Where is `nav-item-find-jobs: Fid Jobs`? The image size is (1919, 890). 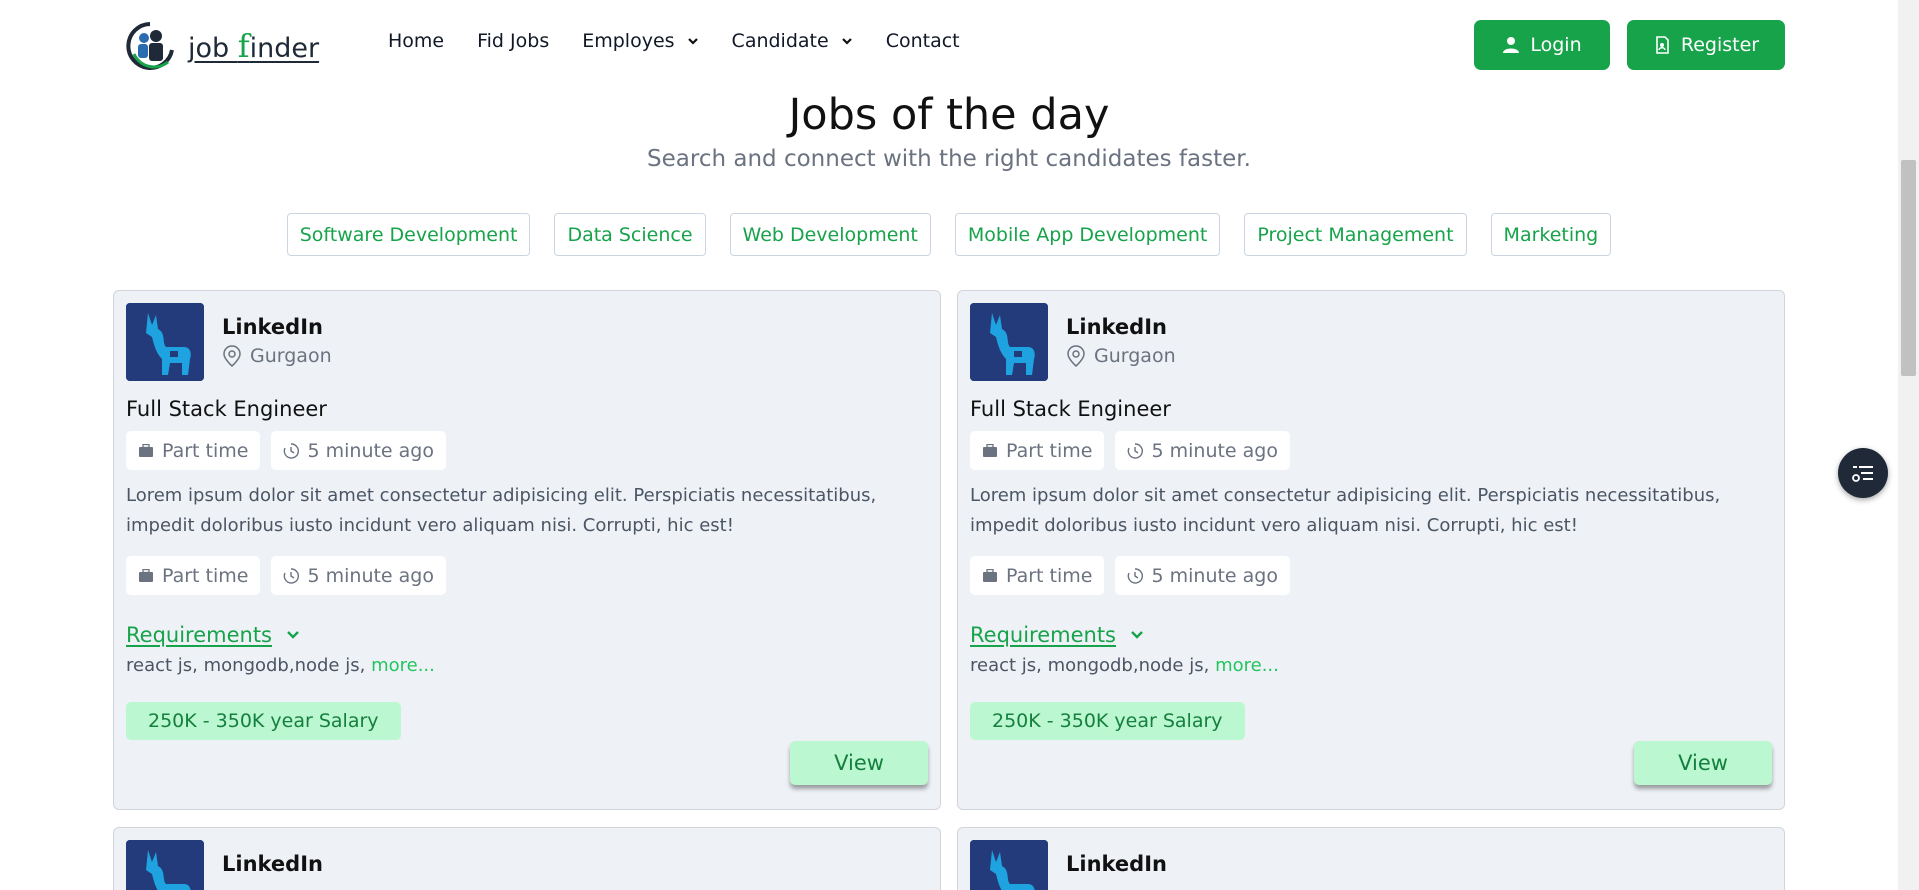
nav-item-find-jobs: Fid Jobs is located at coordinates (513, 41).